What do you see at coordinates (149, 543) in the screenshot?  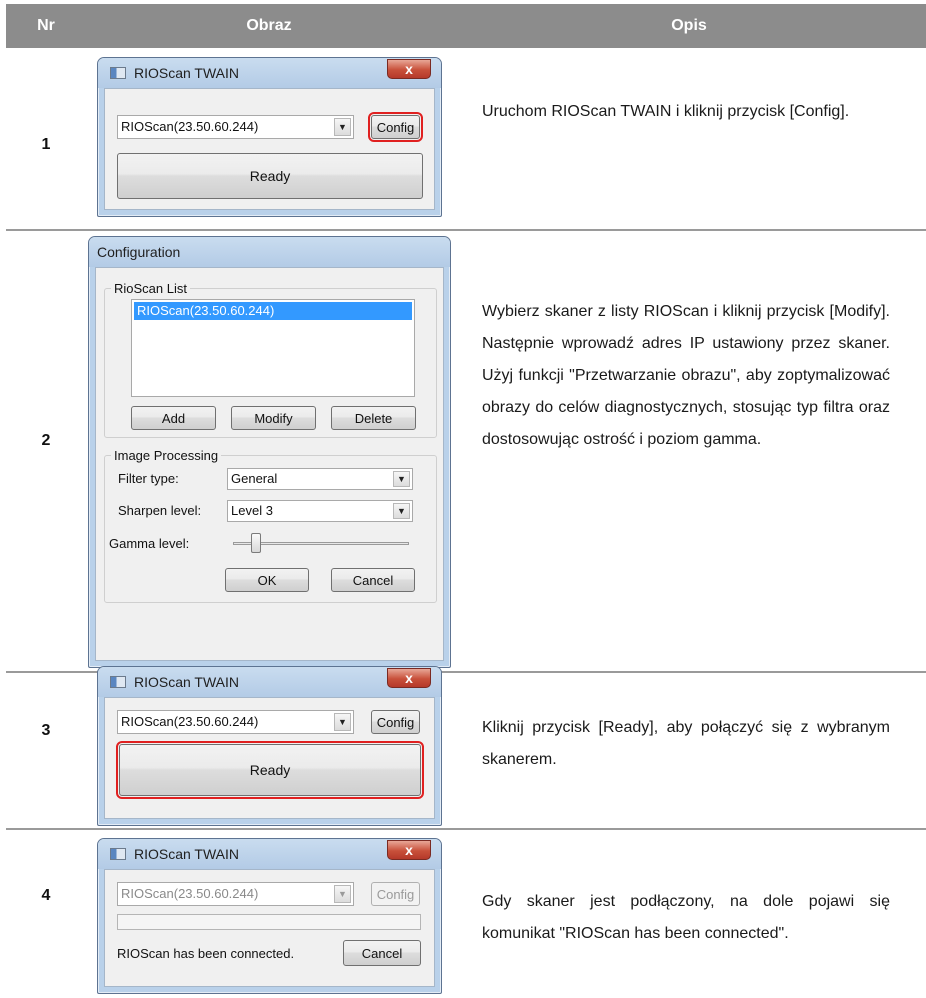 I see `gamma-level-label: Gamma level:` at bounding box center [149, 543].